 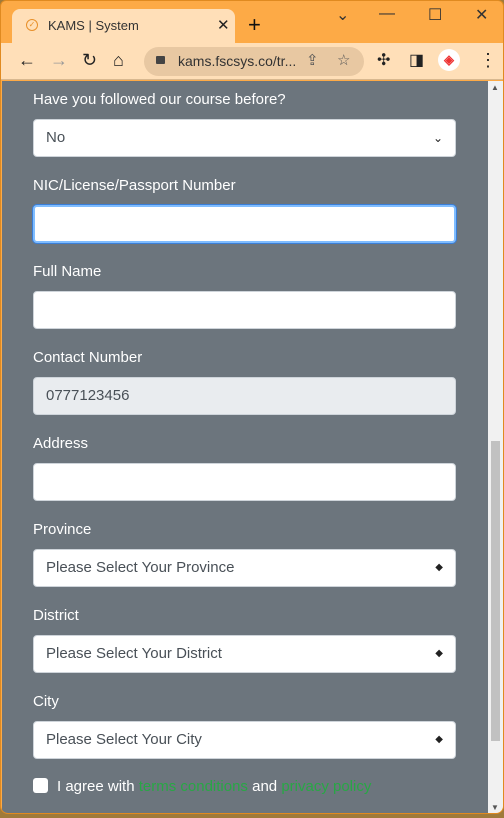 I want to click on scrollbar: ▲ ▼, so click(x=495, y=447).